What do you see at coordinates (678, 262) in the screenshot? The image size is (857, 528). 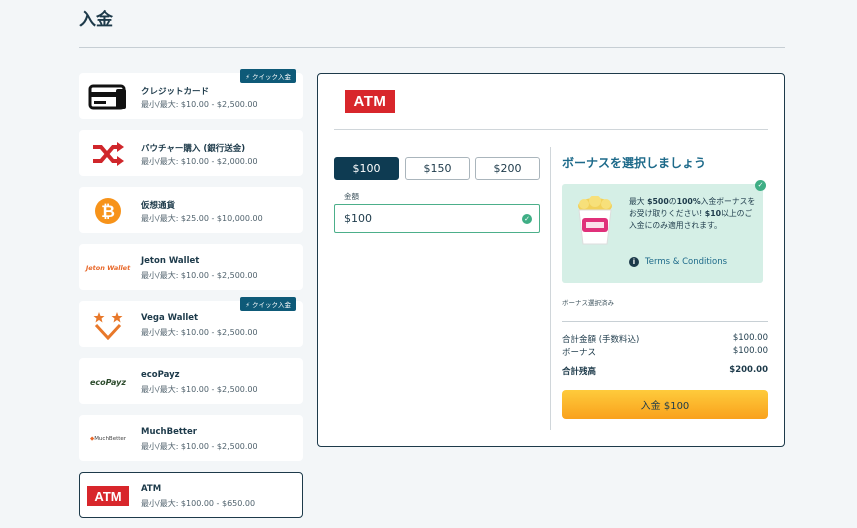 I see `terms-link: i Terms & Conditions` at bounding box center [678, 262].